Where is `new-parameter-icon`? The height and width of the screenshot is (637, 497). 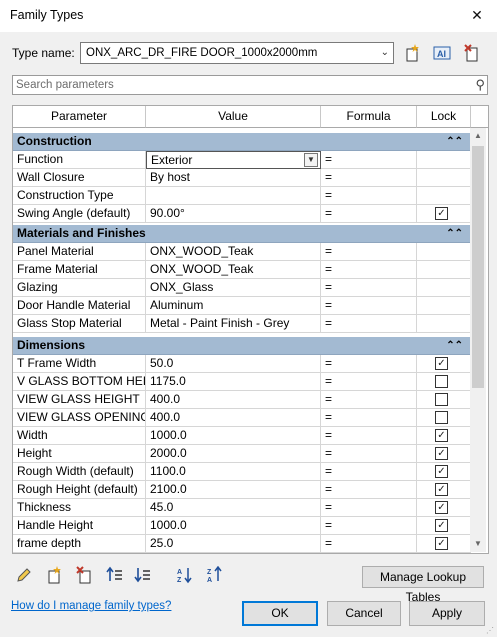 new-parameter-icon is located at coordinates (54, 576).